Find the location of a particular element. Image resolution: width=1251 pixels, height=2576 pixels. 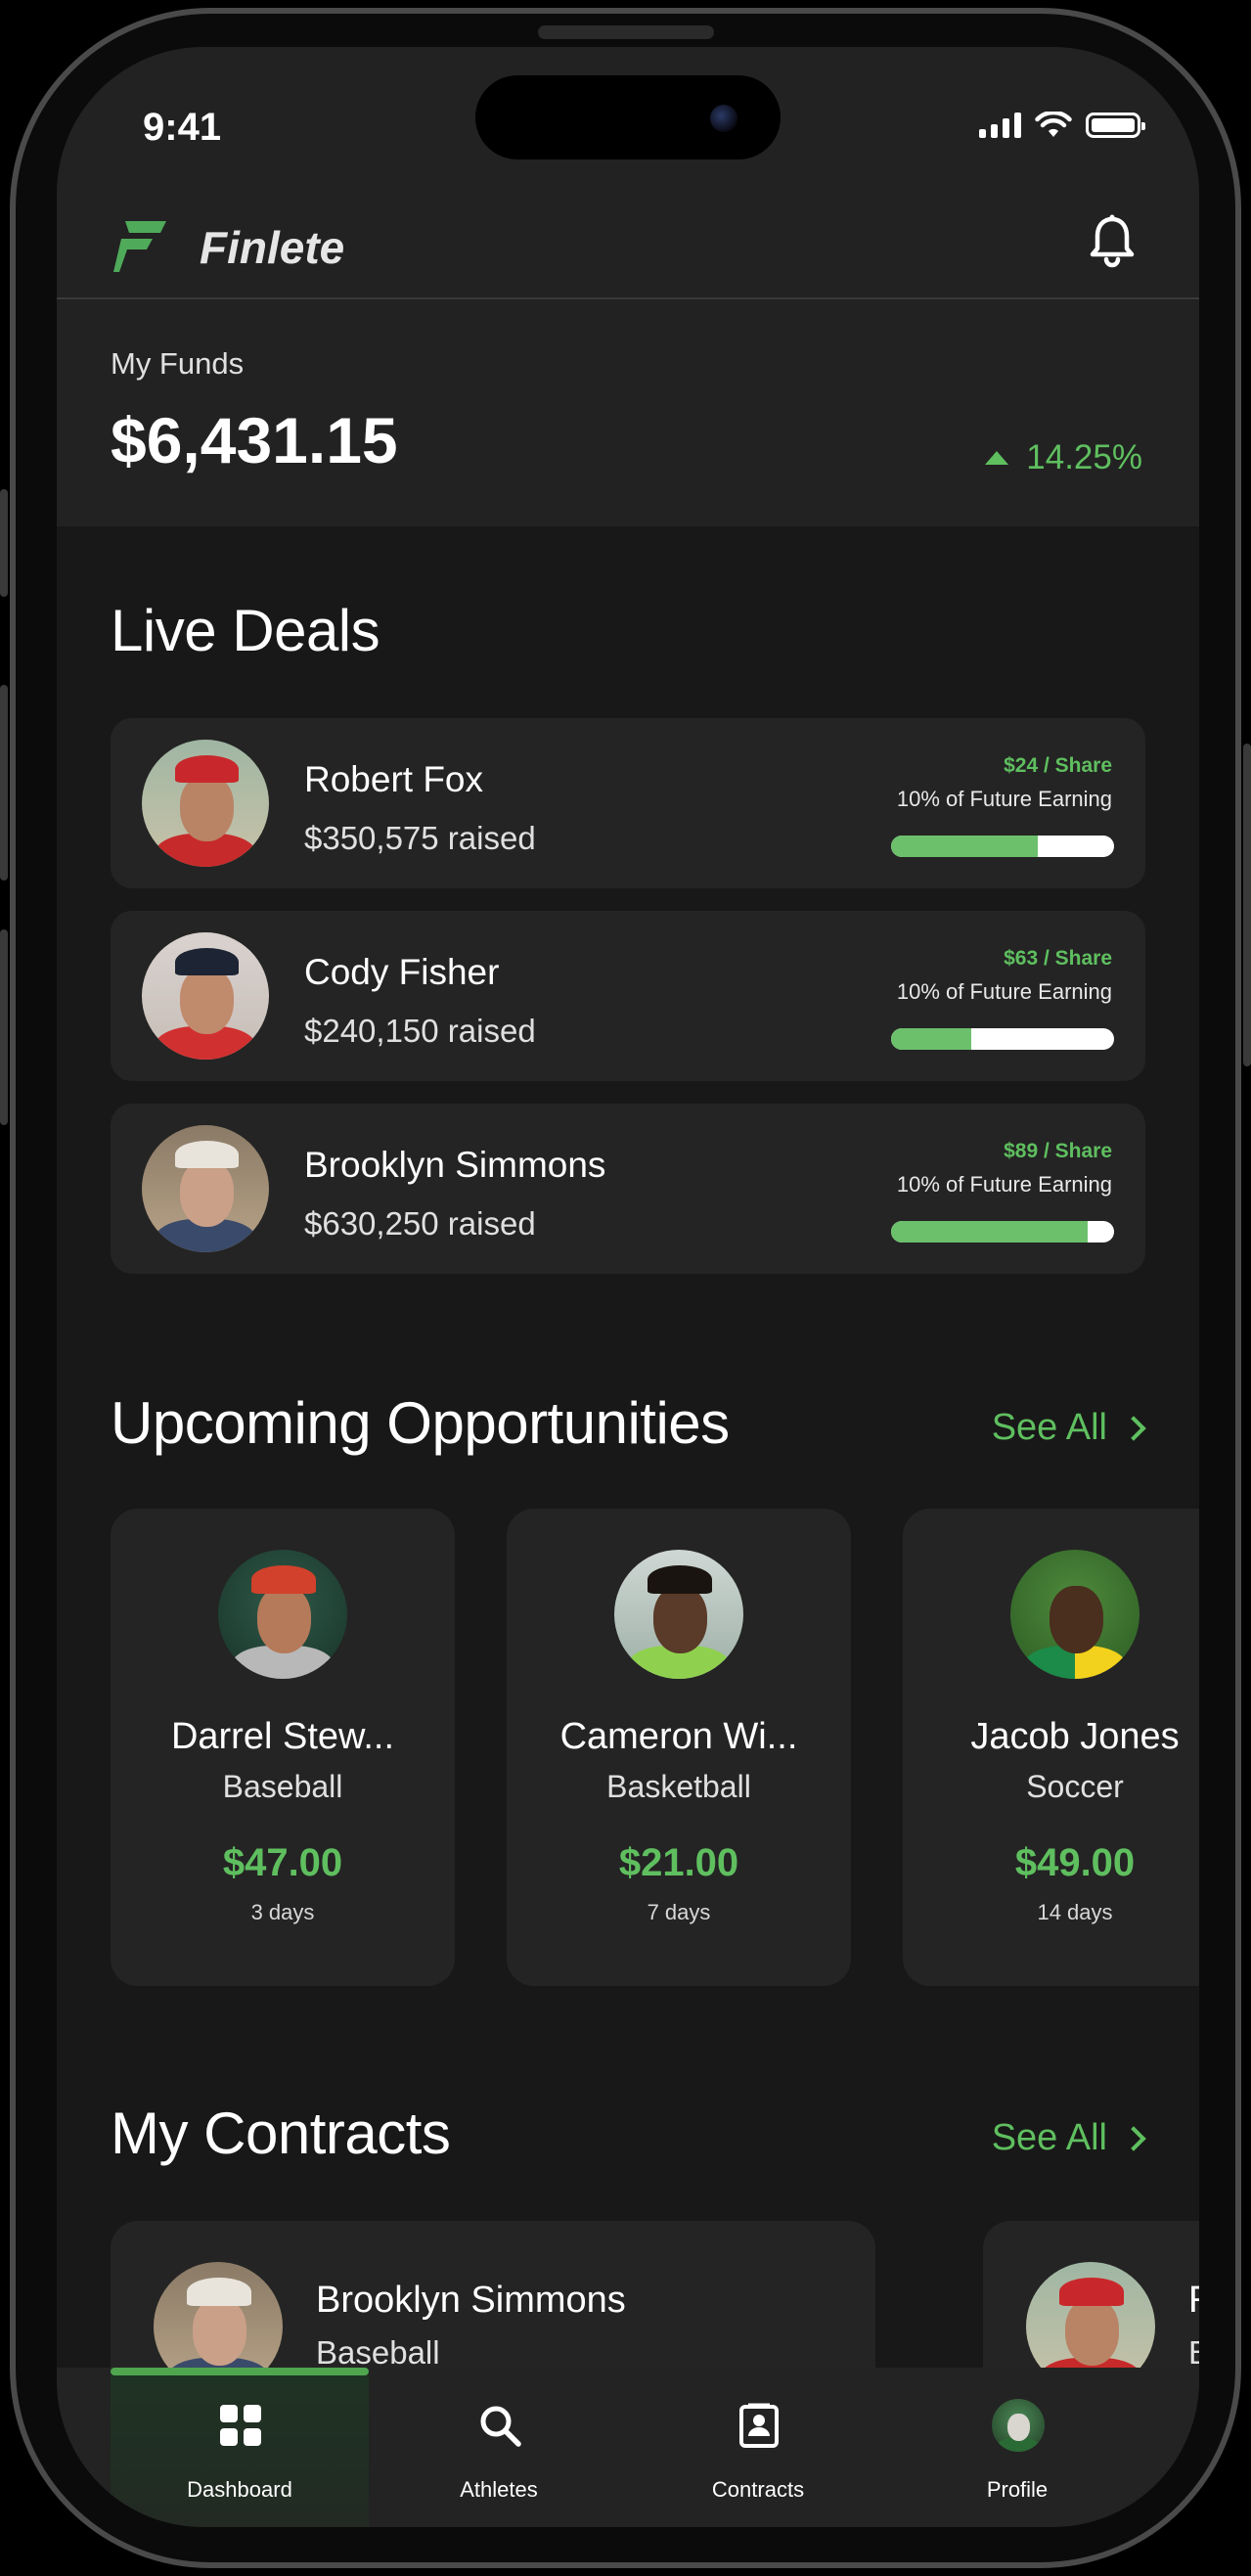

opportunities-title: Upcoming Opportunities is located at coordinates (420, 1423).